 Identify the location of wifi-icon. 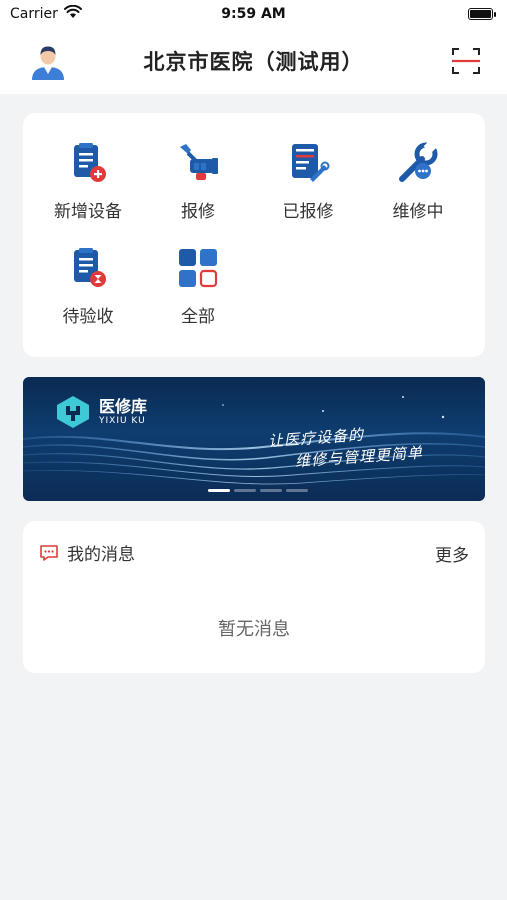
(72, 13).